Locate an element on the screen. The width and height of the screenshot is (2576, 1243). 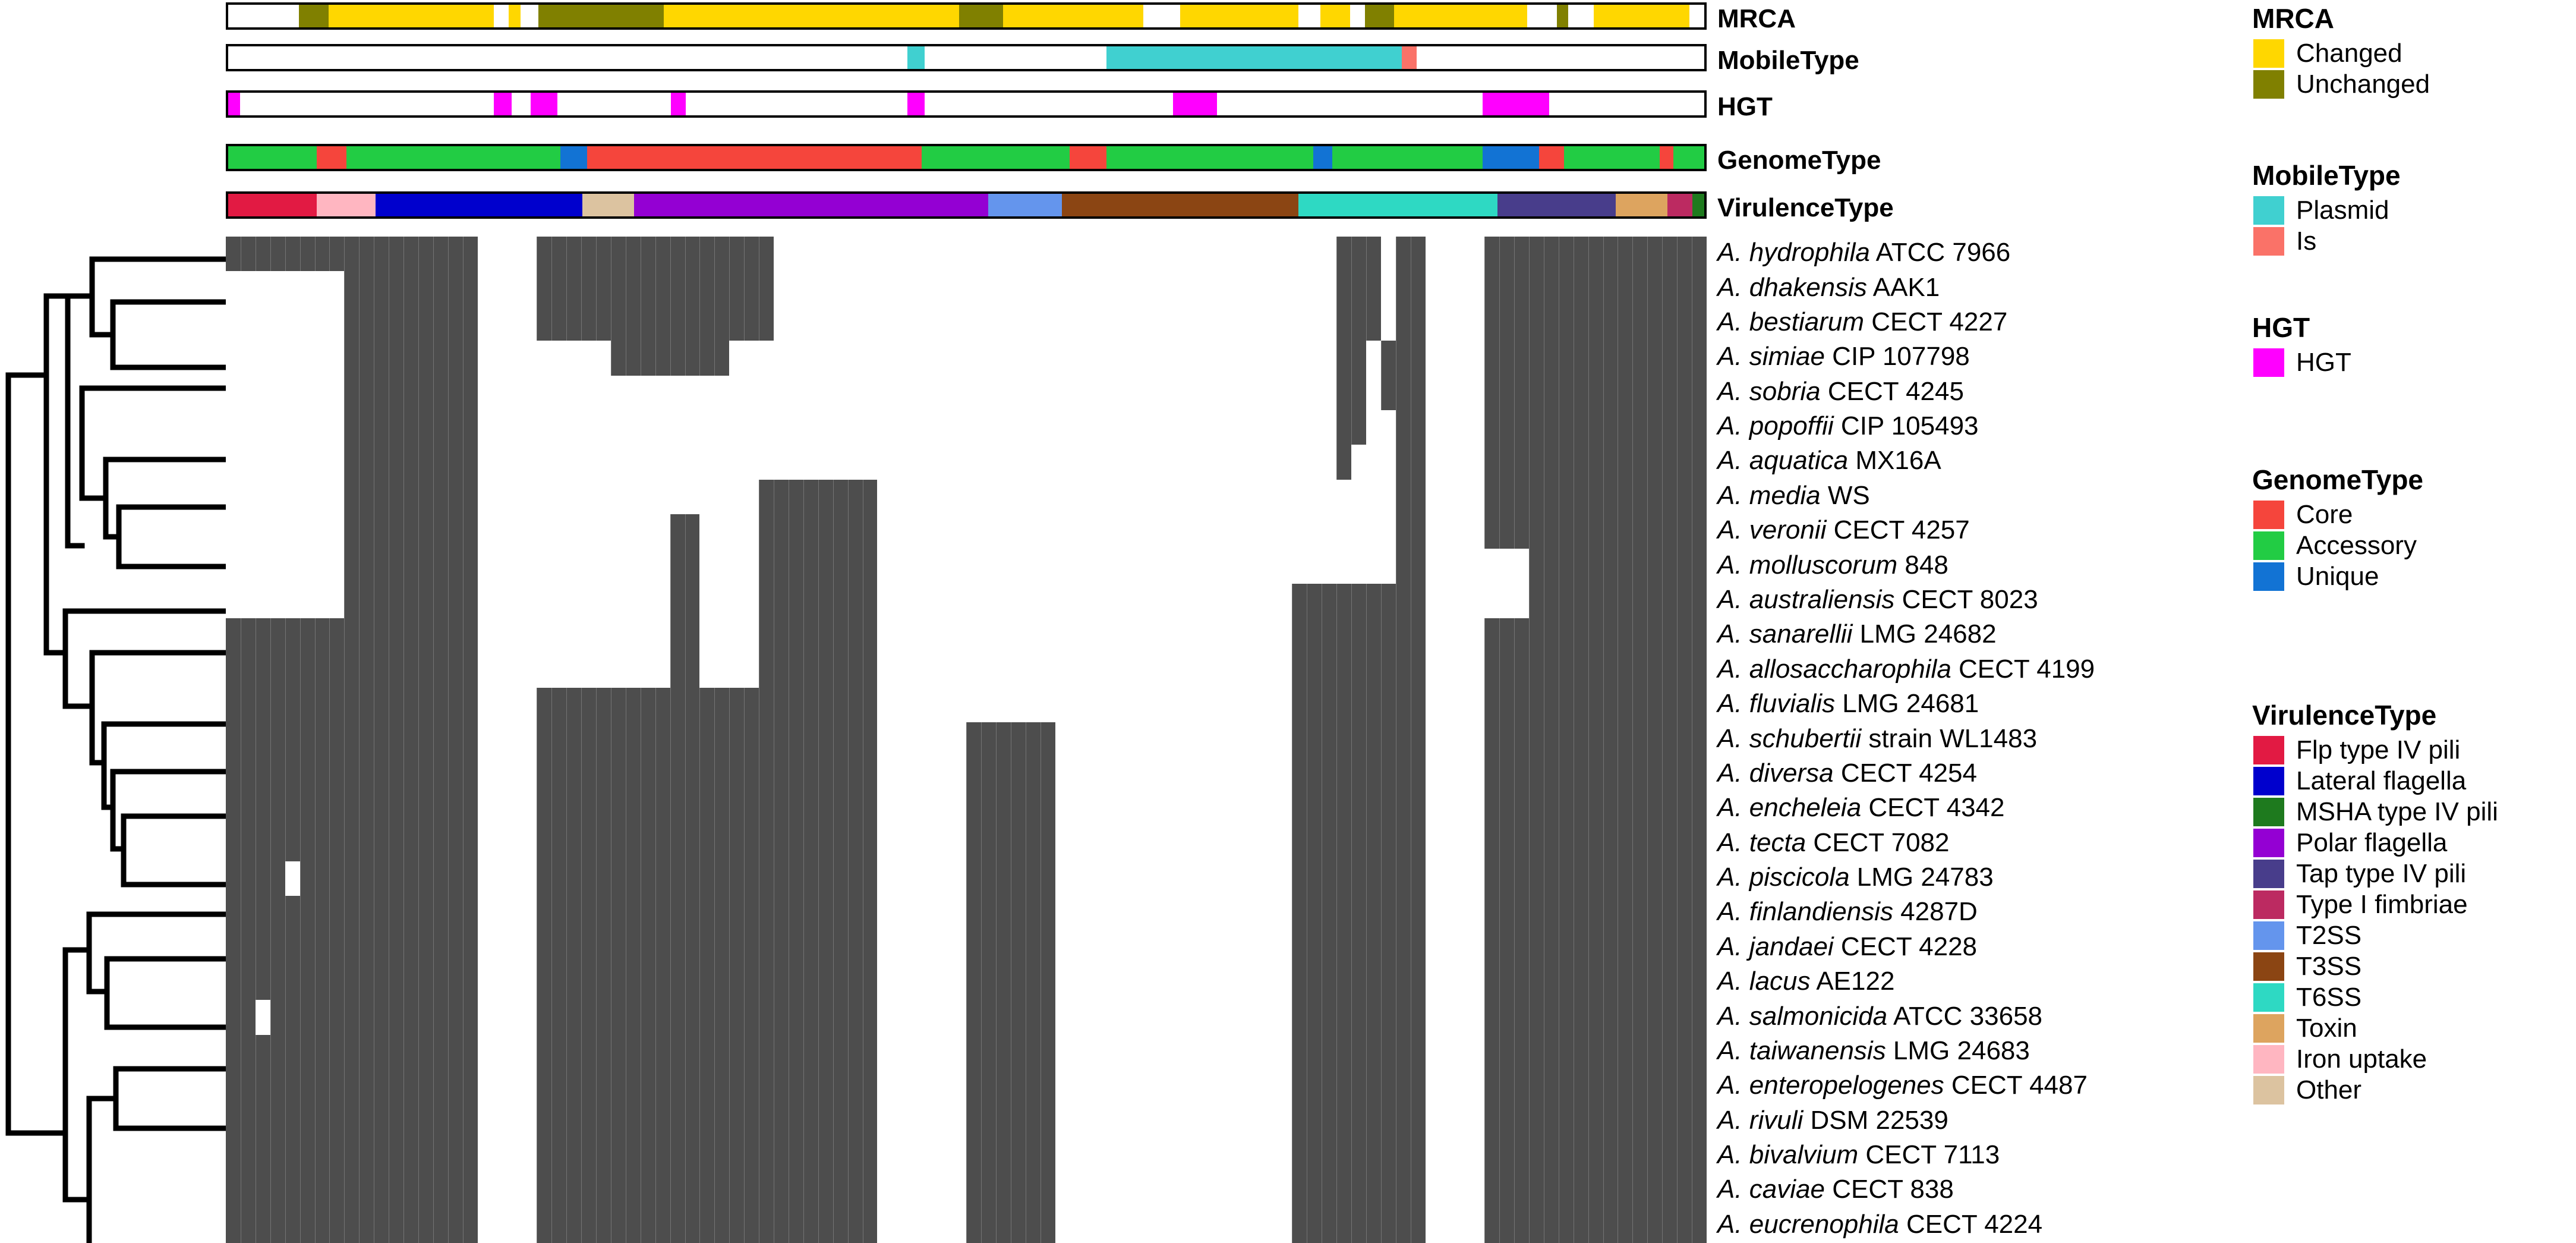
annotation-bar-virulencetype is located at coordinates (967, 205).